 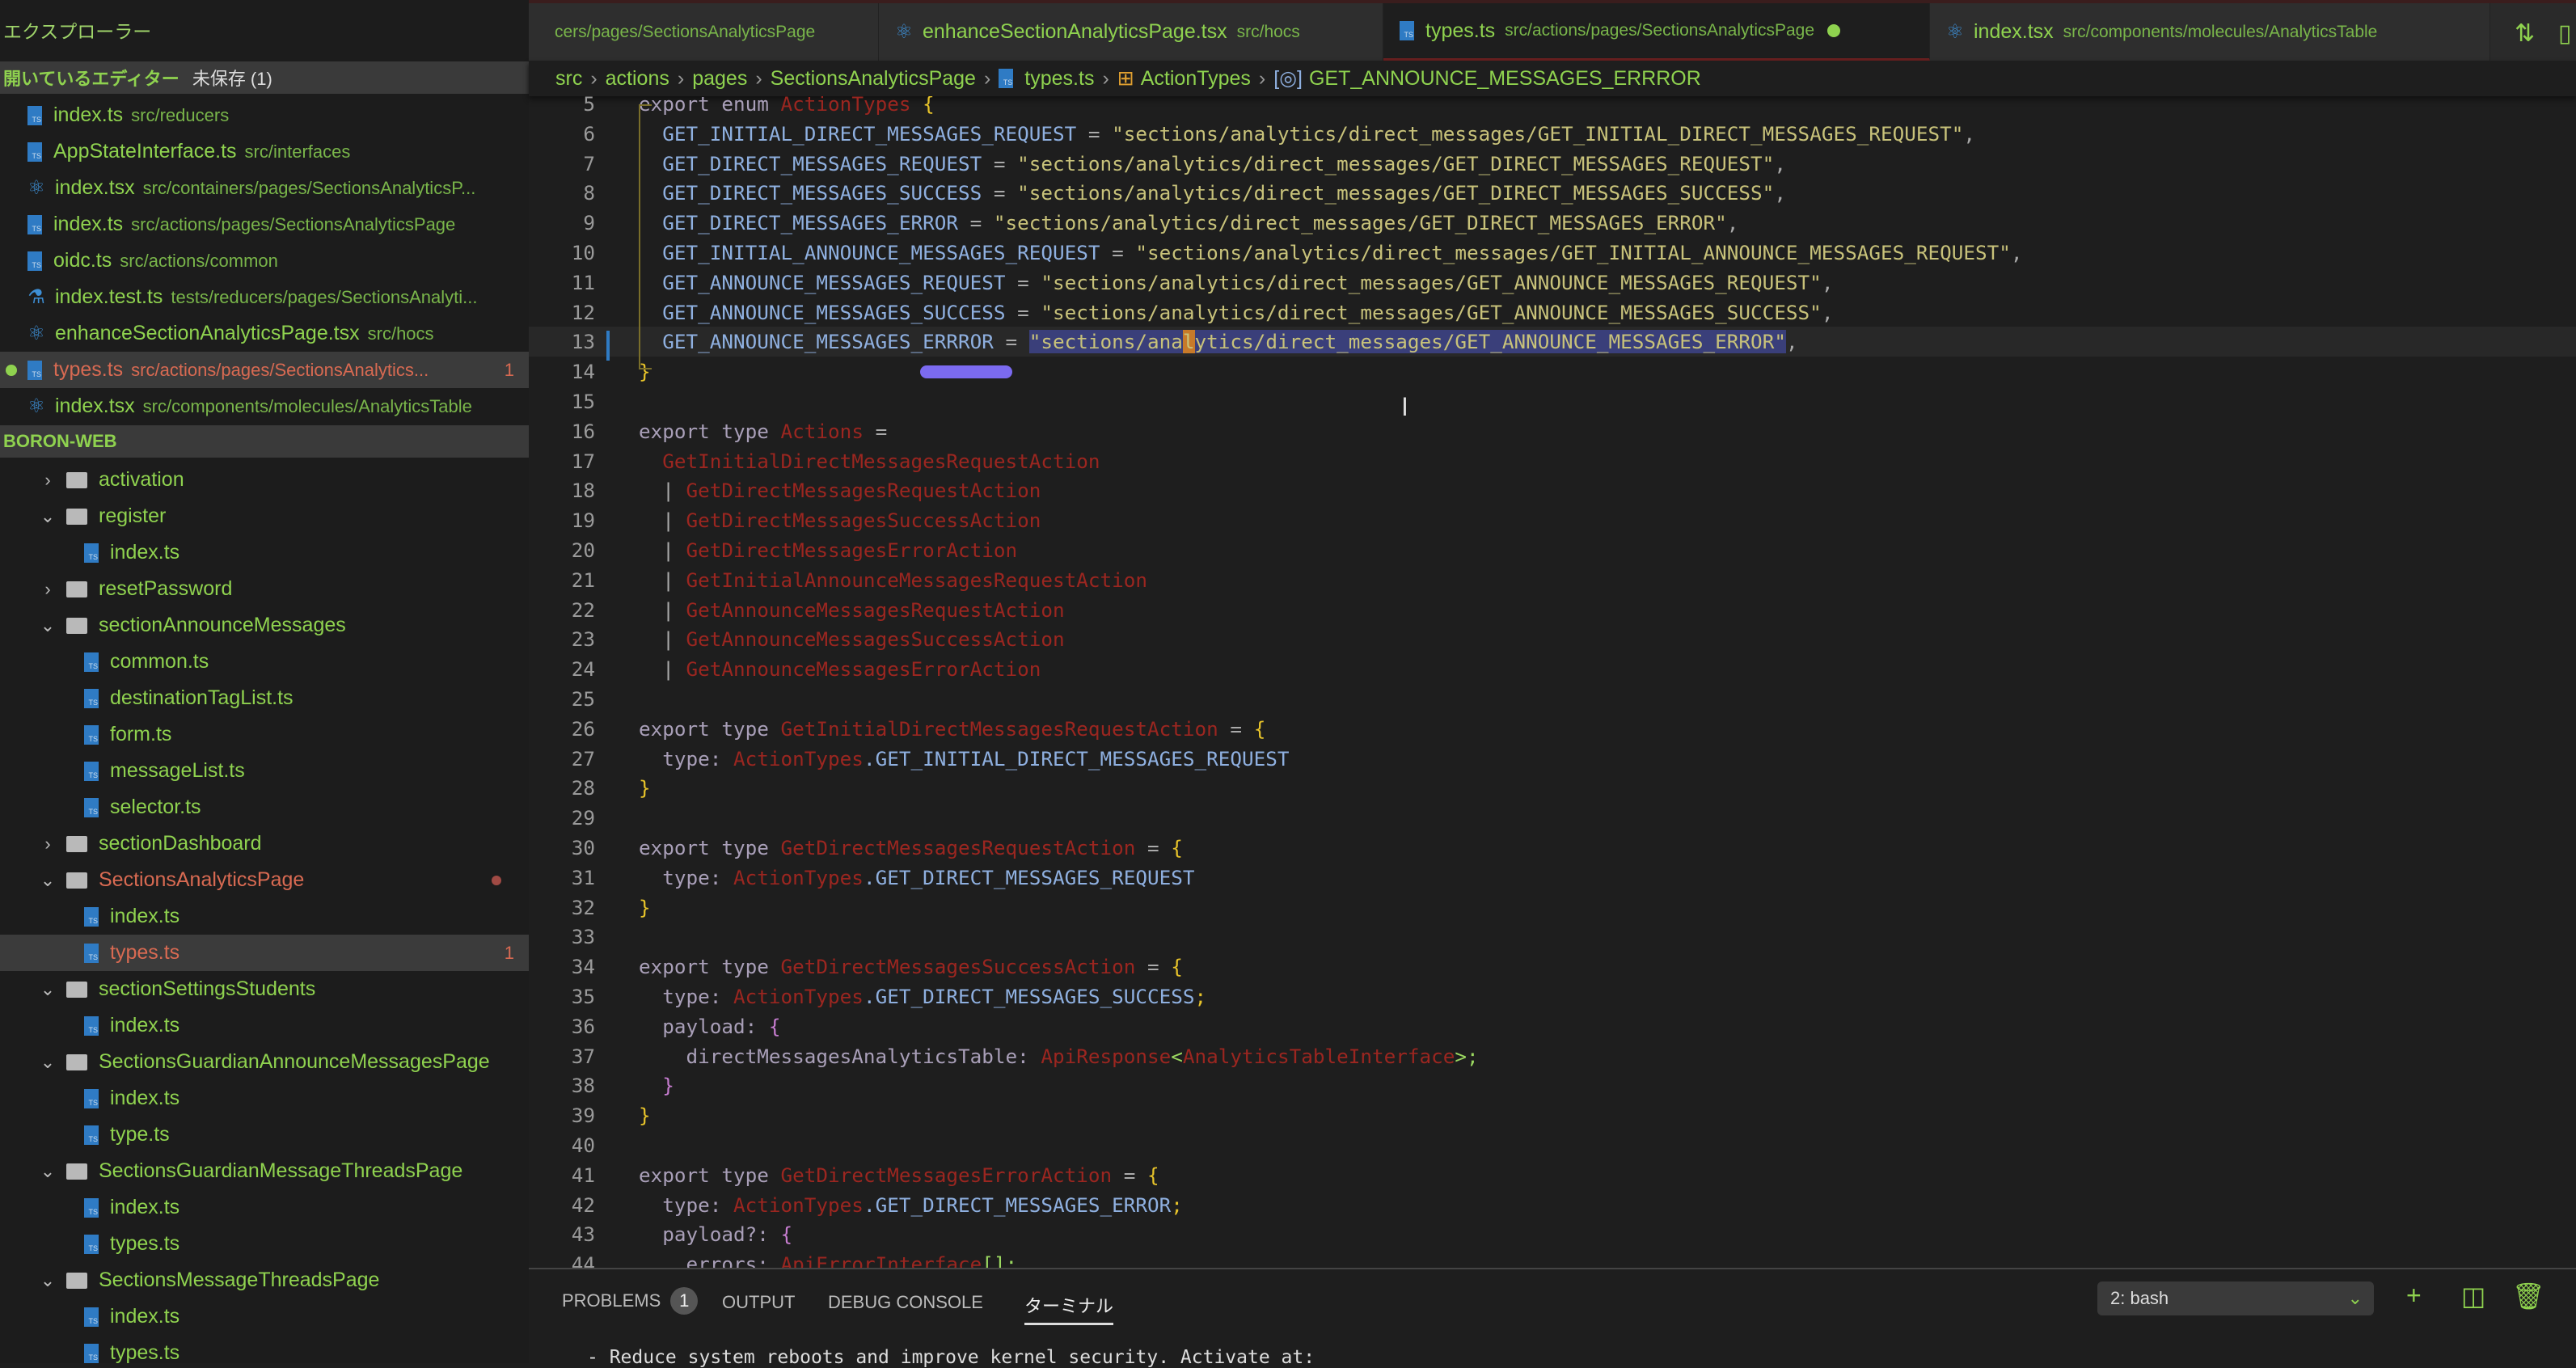 What do you see at coordinates (758, 1302) in the screenshot?
I see `tab-output: OUTPUT` at bounding box center [758, 1302].